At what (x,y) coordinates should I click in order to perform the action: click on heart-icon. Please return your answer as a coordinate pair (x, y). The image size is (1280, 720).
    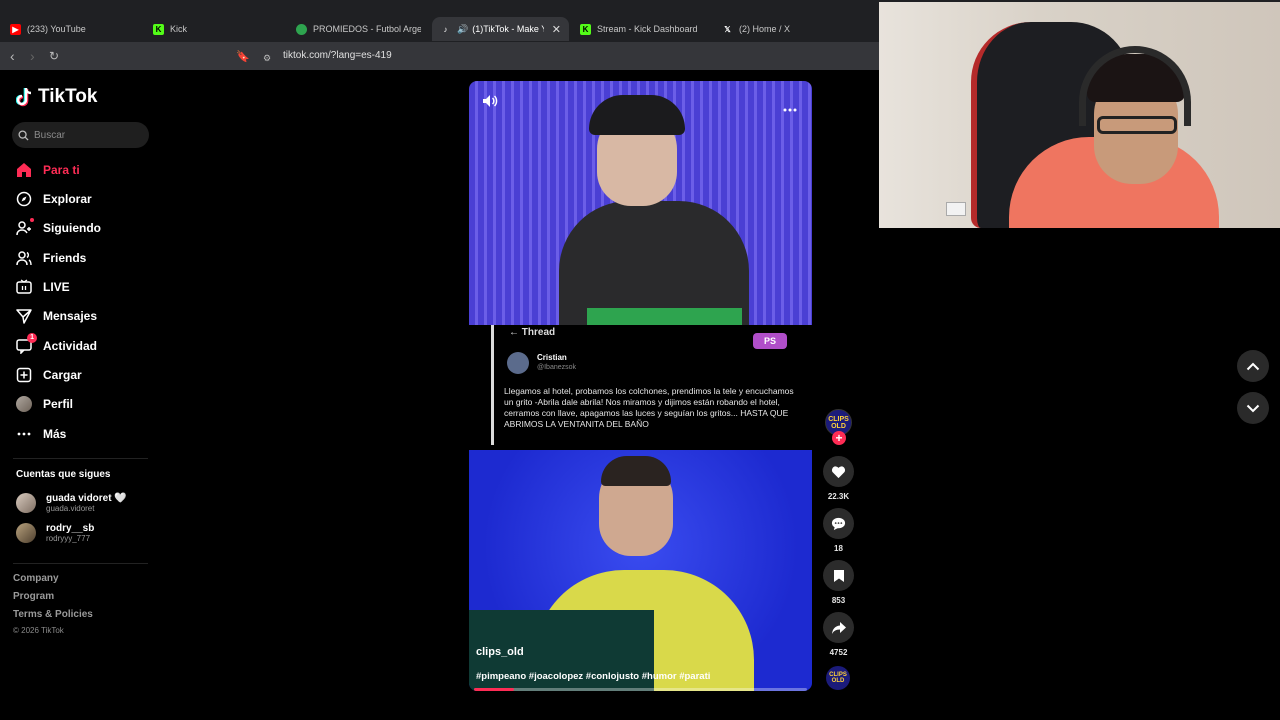
    Looking at the image, I should click on (838, 471).